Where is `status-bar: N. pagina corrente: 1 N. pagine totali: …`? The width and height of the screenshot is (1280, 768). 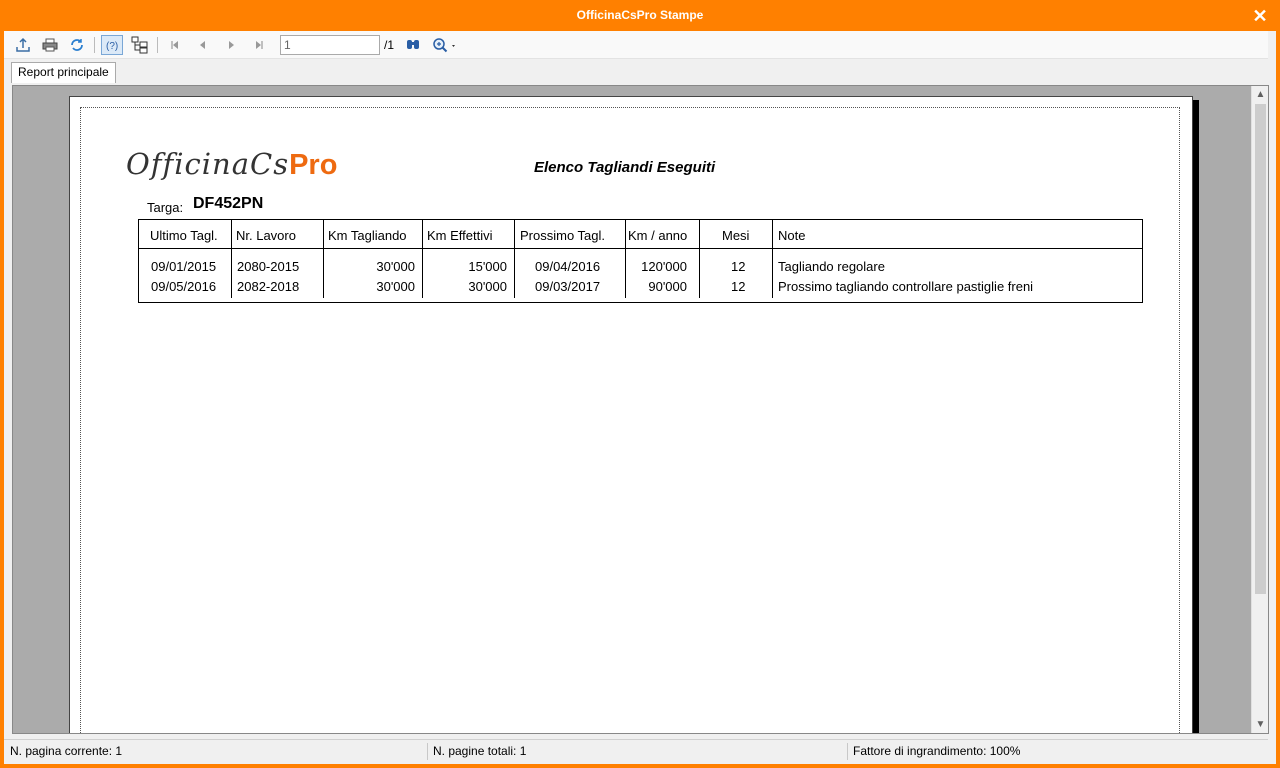 status-bar: N. pagina corrente: 1 N. pagine totali: … is located at coordinates (636, 750).